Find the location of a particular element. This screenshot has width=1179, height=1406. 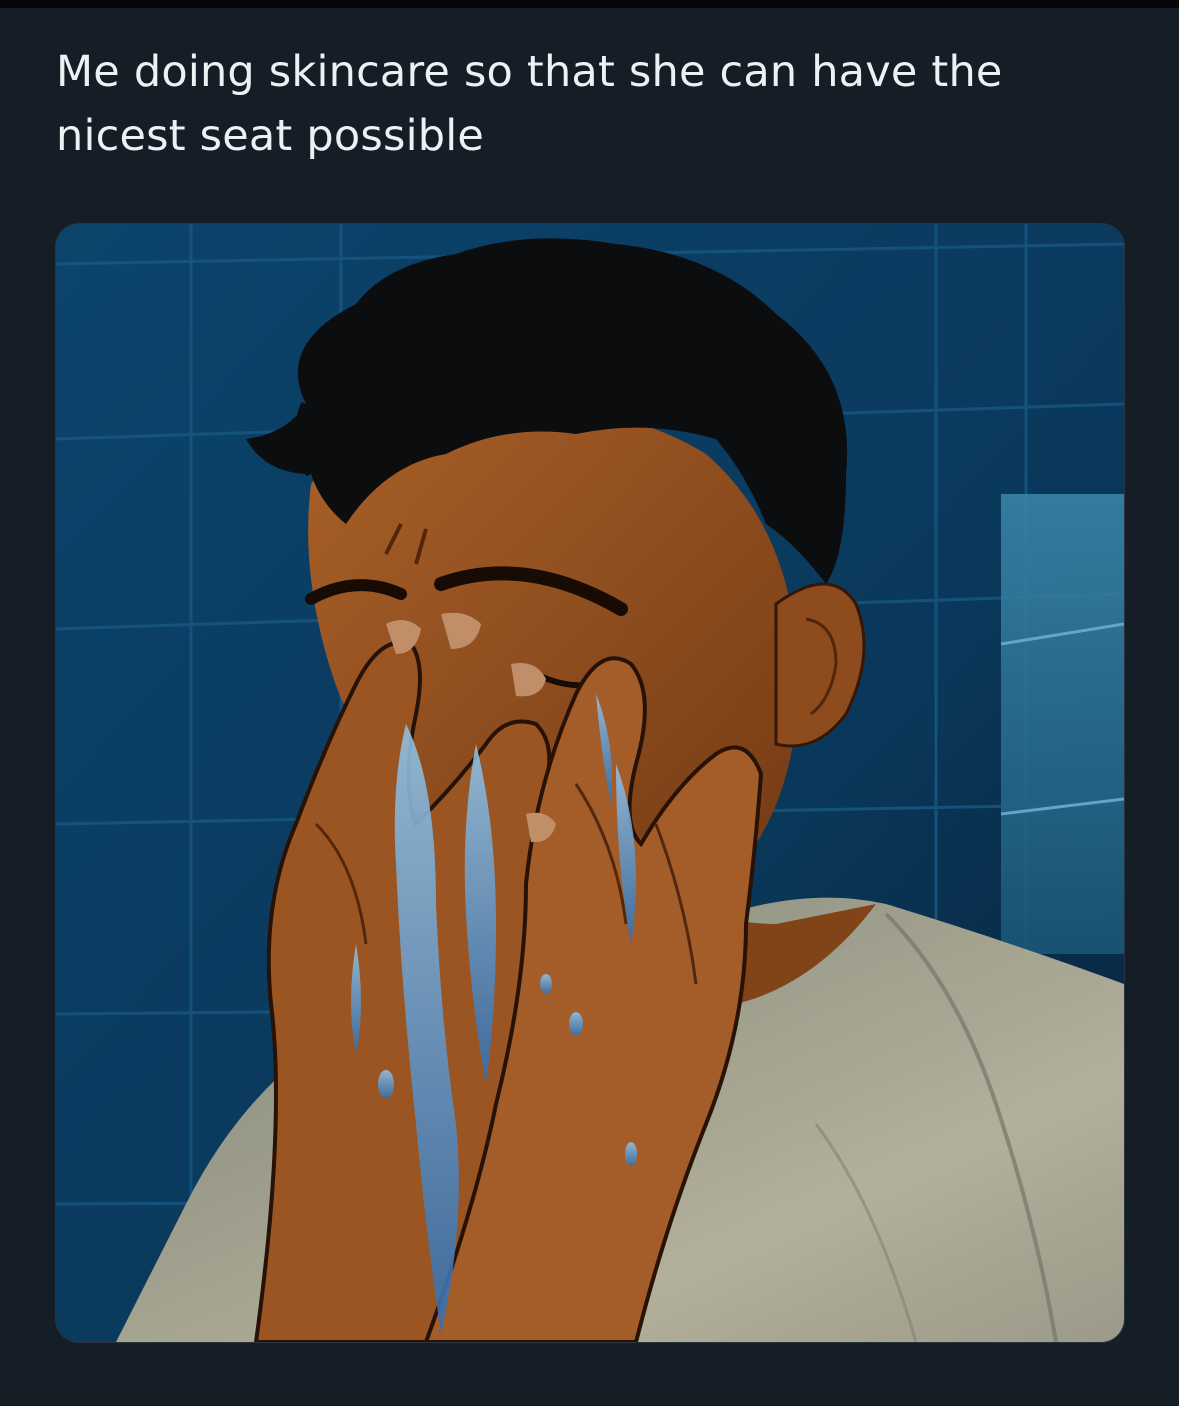

status-strip is located at coordinates (589, 4).